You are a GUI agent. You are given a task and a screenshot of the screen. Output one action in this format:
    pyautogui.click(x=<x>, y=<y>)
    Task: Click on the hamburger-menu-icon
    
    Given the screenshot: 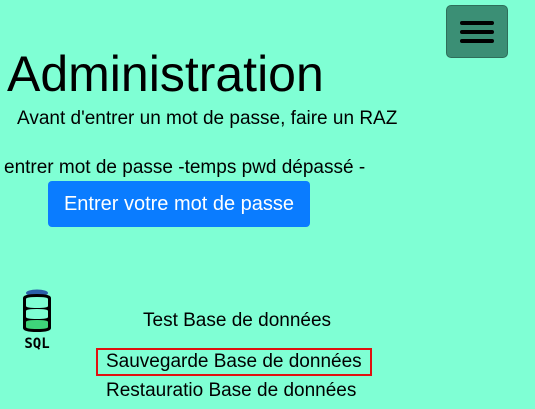 What is the action you would take?
    pyautogui.click(x=477, y=32)
    